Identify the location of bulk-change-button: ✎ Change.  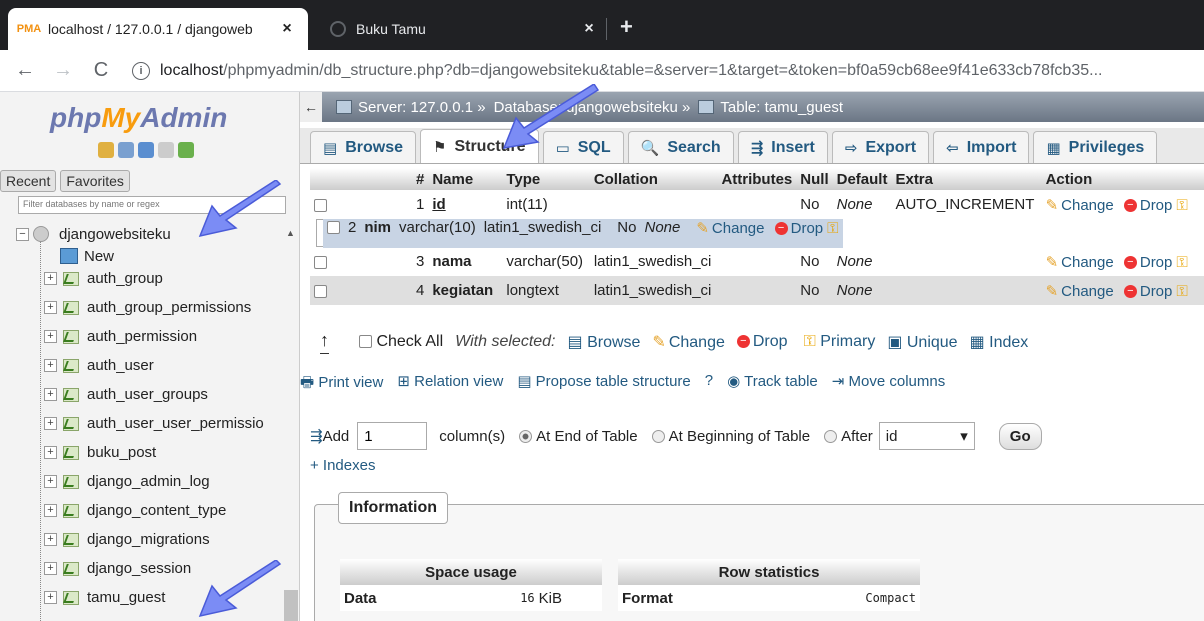
(688, 342).